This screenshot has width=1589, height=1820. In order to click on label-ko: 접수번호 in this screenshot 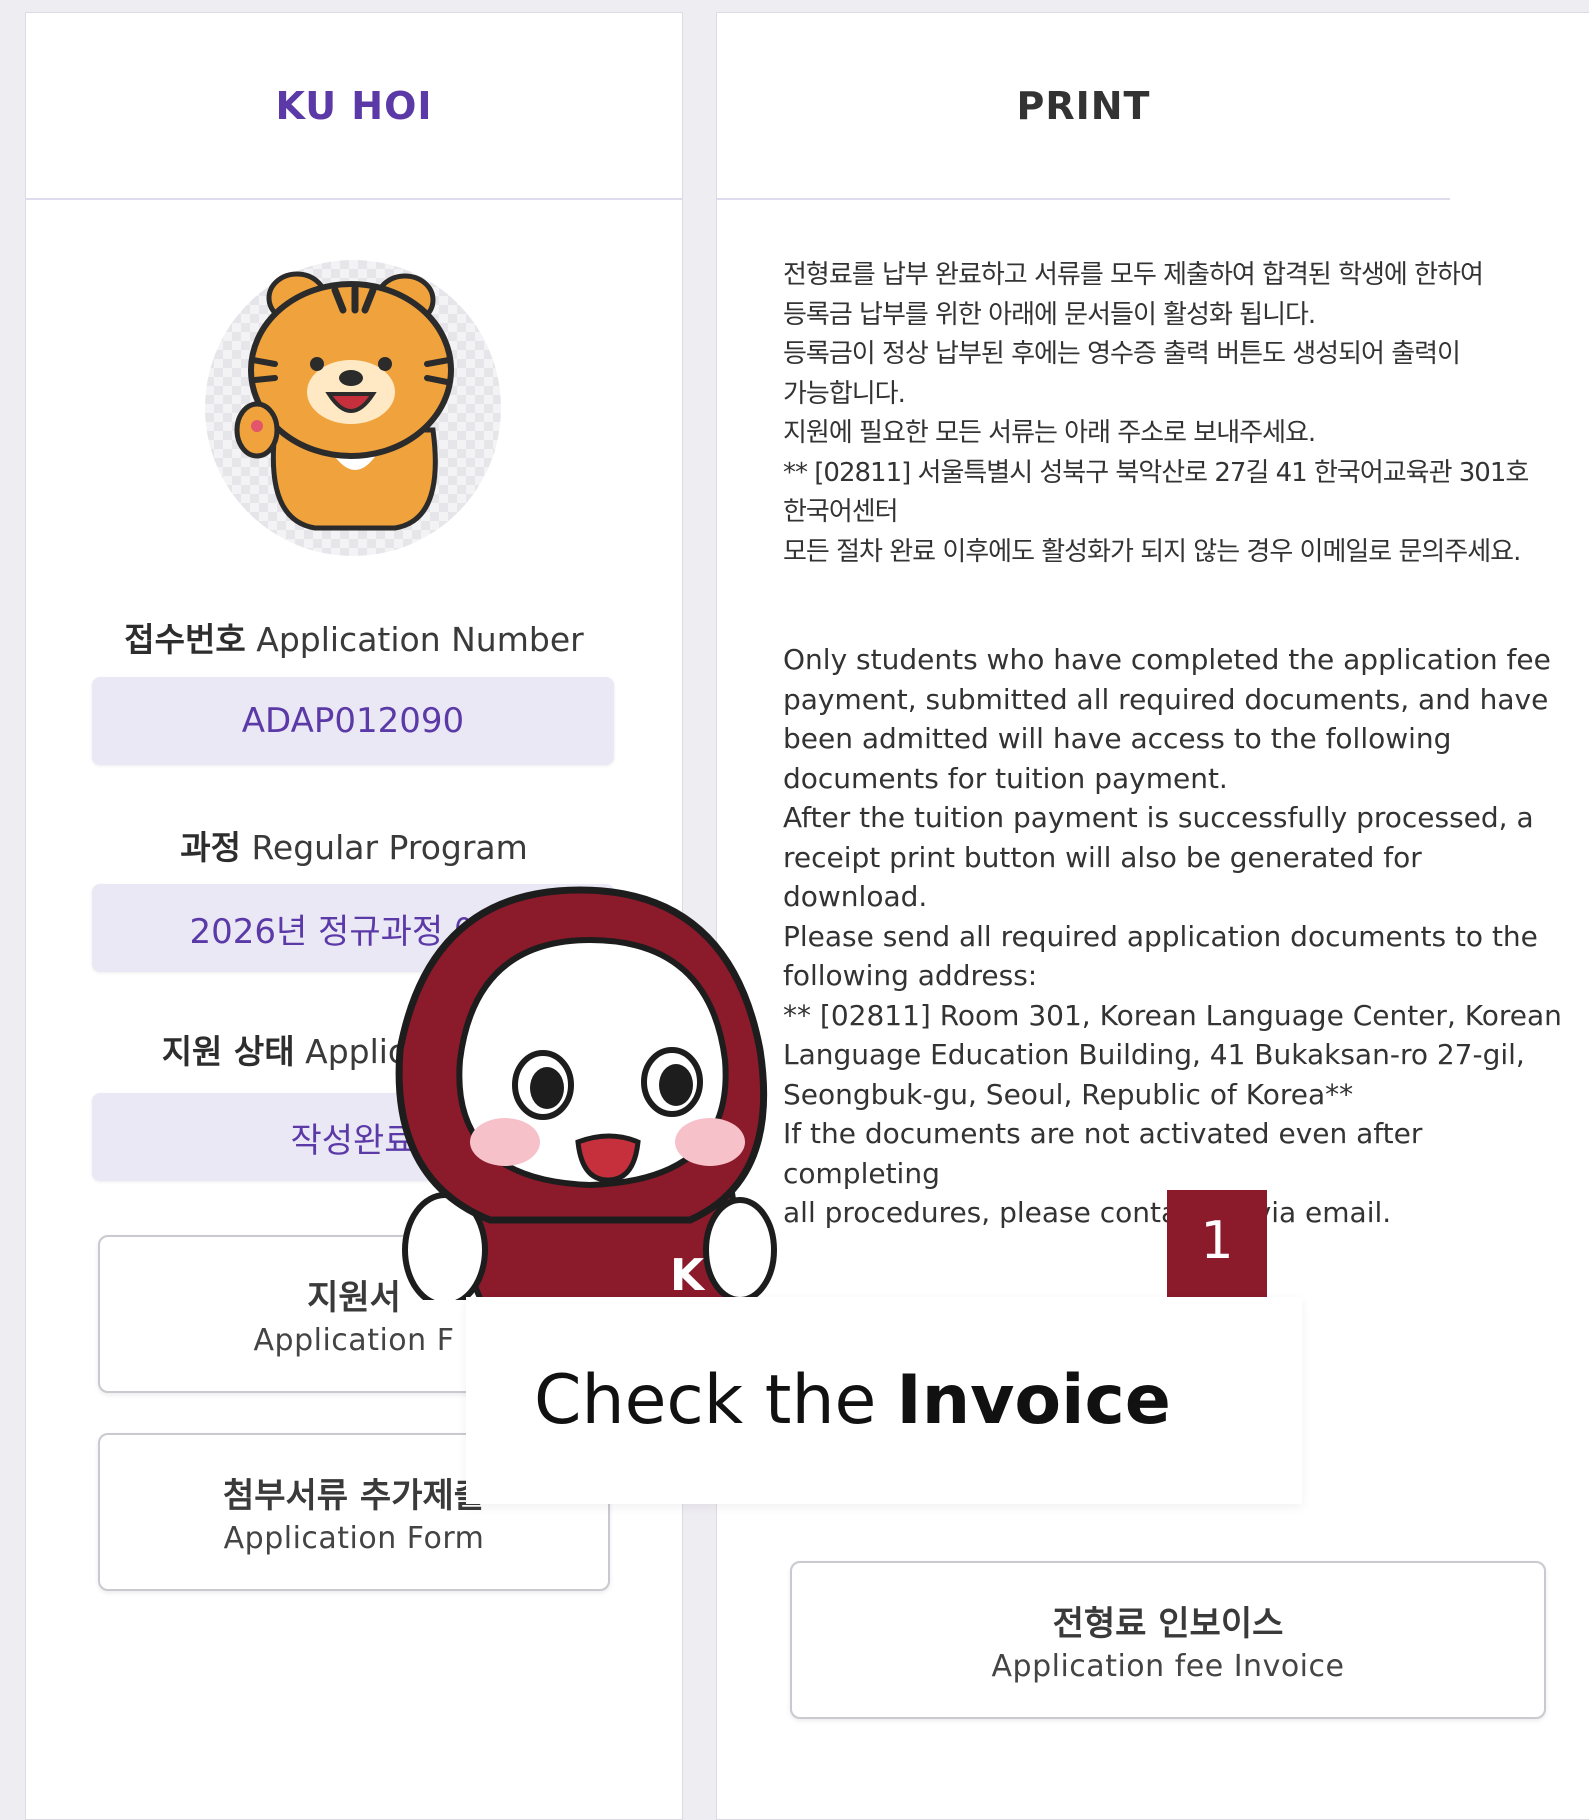, I will do `click(185, 639)`.